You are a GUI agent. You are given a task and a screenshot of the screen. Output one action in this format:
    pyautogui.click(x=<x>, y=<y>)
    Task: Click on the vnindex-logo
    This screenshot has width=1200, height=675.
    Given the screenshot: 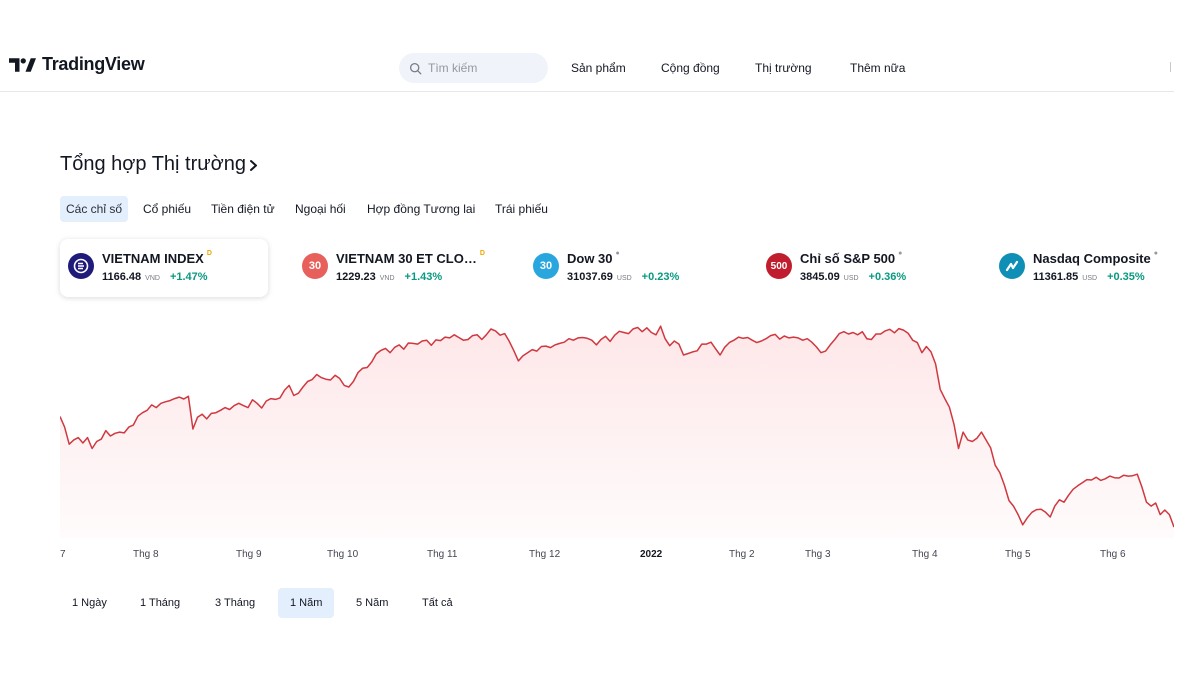 What is the action you would take?
    pyautogui.click(x=81, y=266)
    